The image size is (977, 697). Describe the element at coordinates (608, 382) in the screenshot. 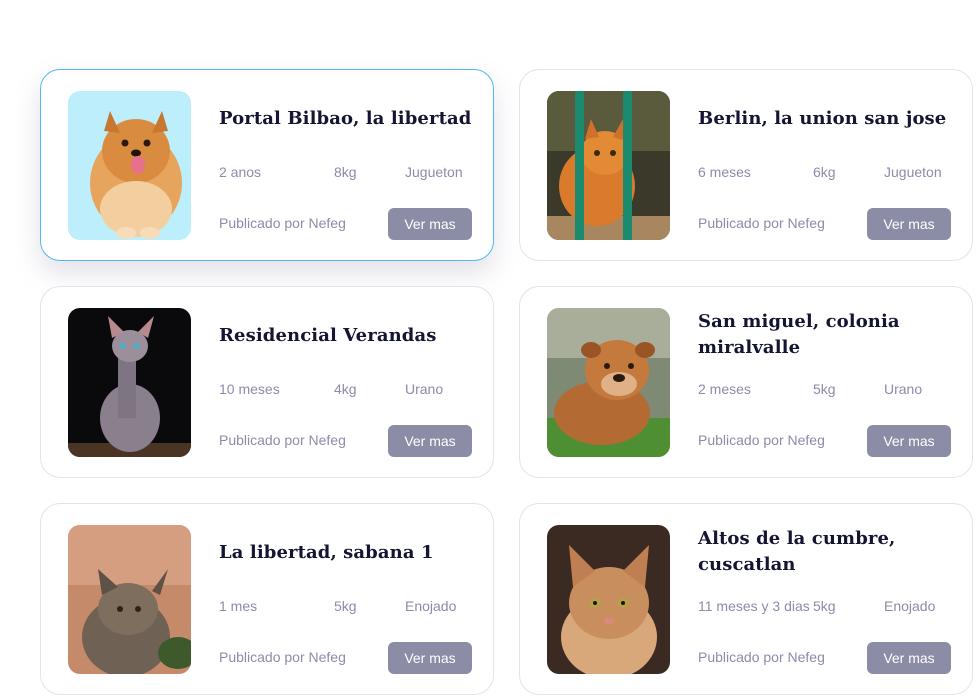

I see `bulldog-puppy-photo` at that location.